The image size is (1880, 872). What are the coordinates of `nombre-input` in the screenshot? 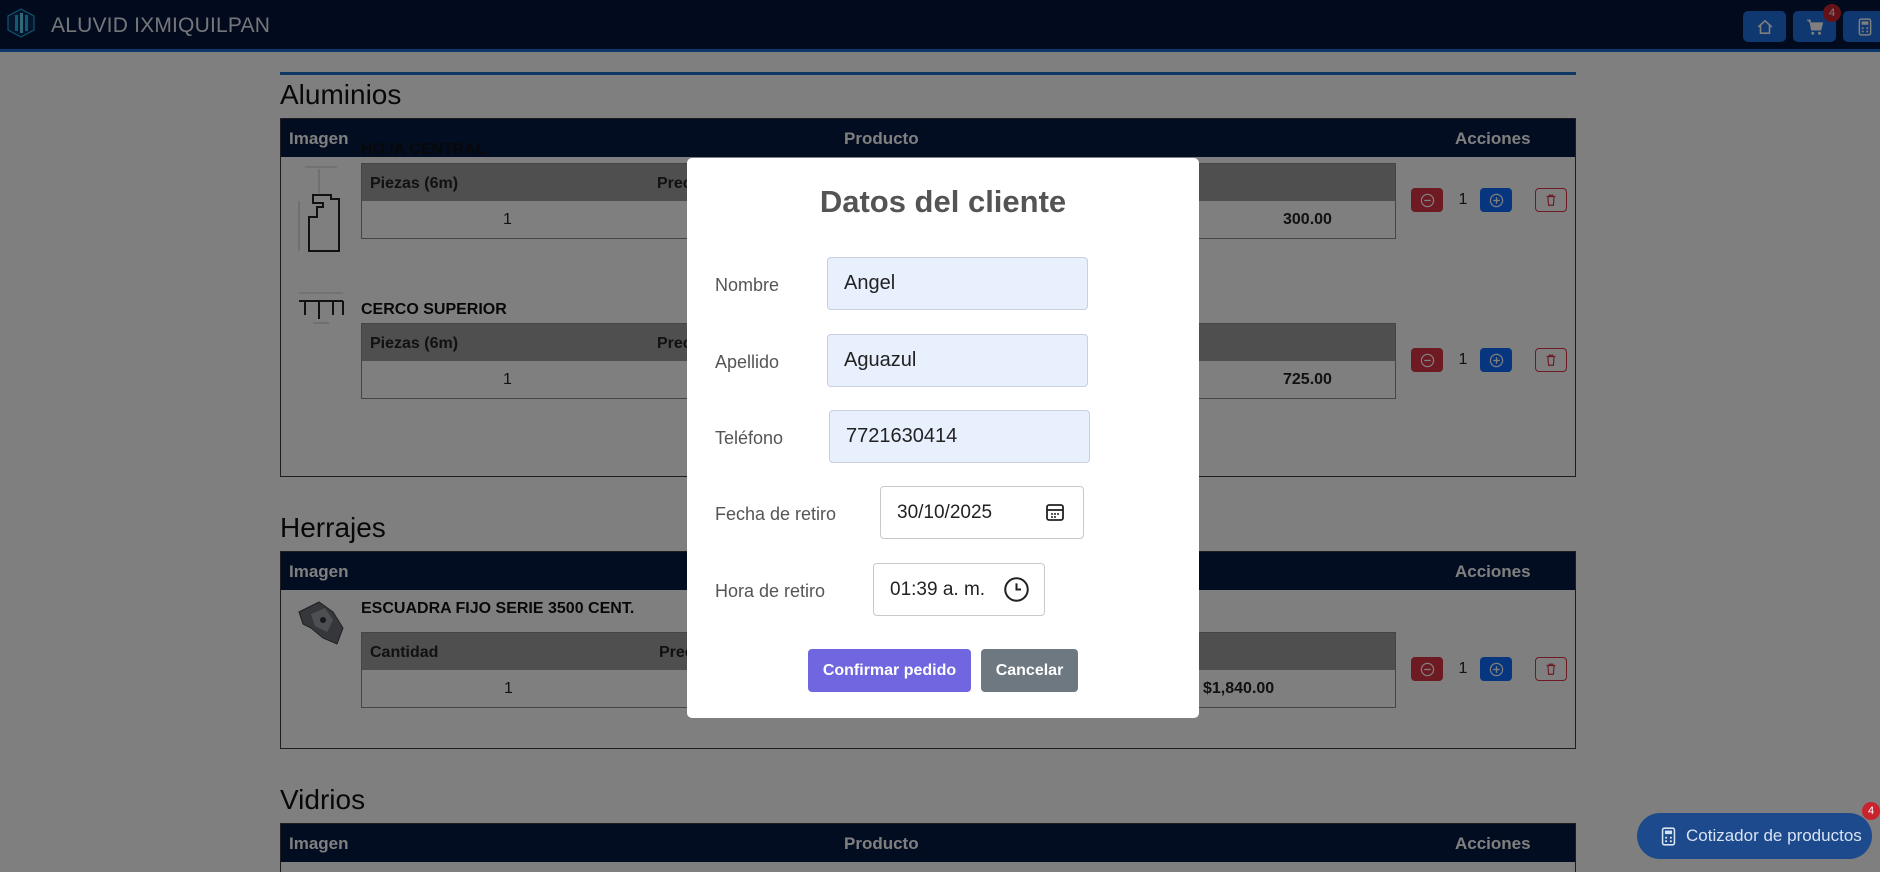 It's located at (957, 283).